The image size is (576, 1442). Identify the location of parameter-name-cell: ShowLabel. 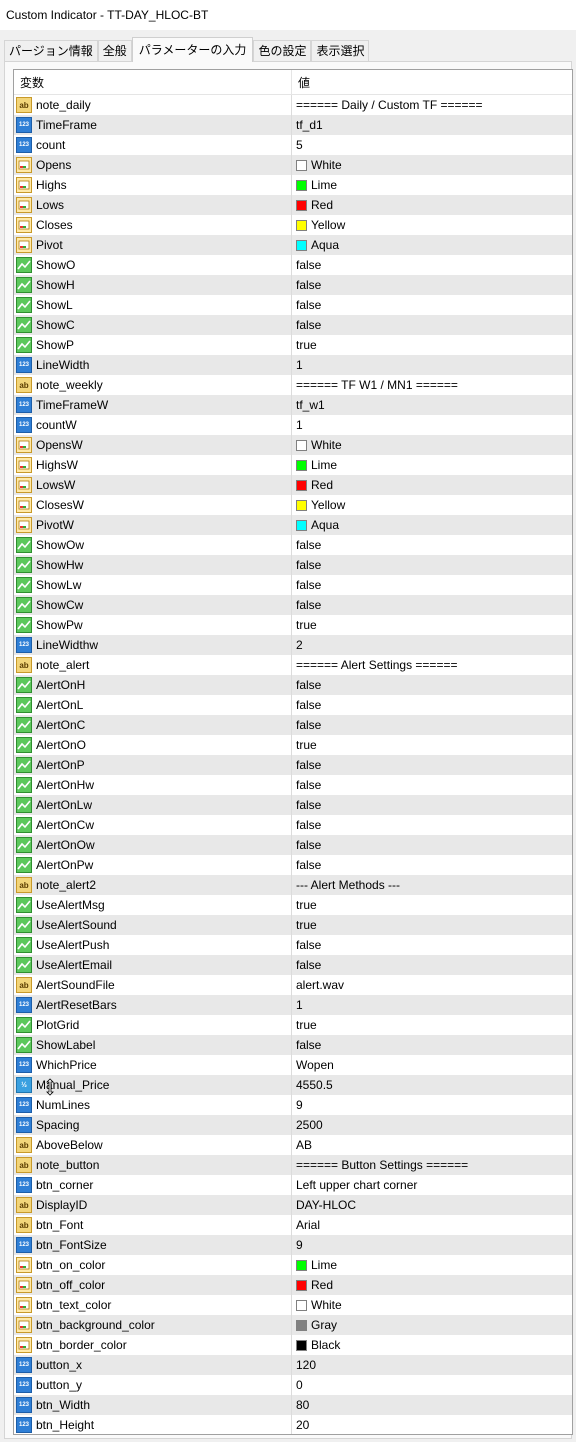
(153, 1045).